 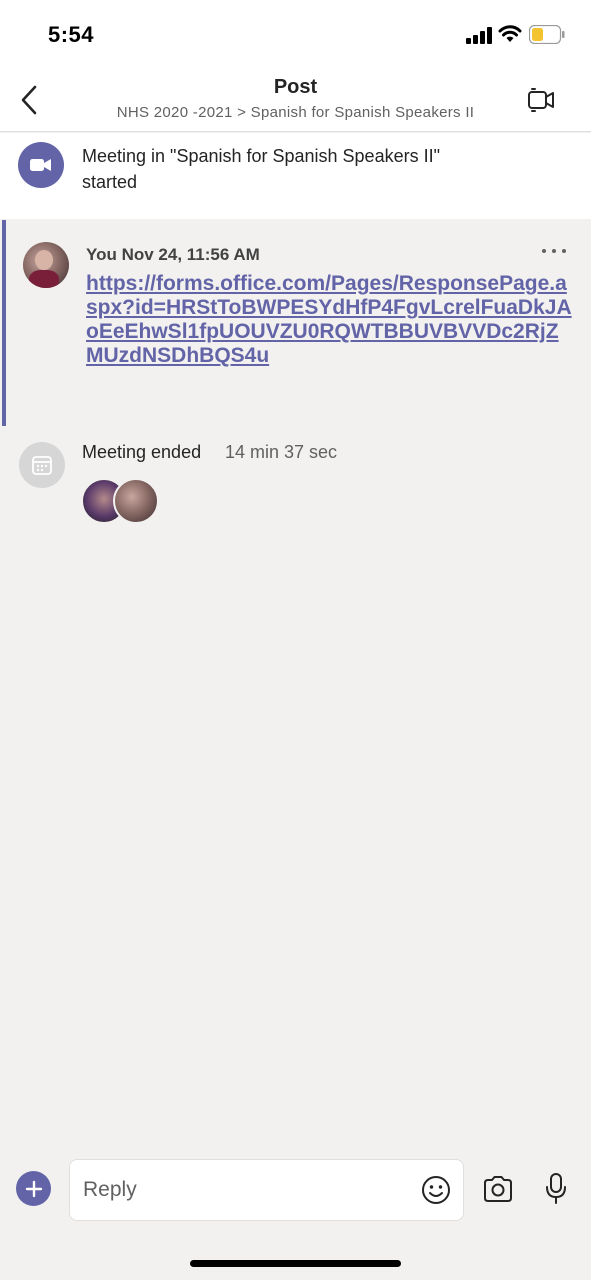 I want to click on own-message-accent, so click(x=4, y=323).